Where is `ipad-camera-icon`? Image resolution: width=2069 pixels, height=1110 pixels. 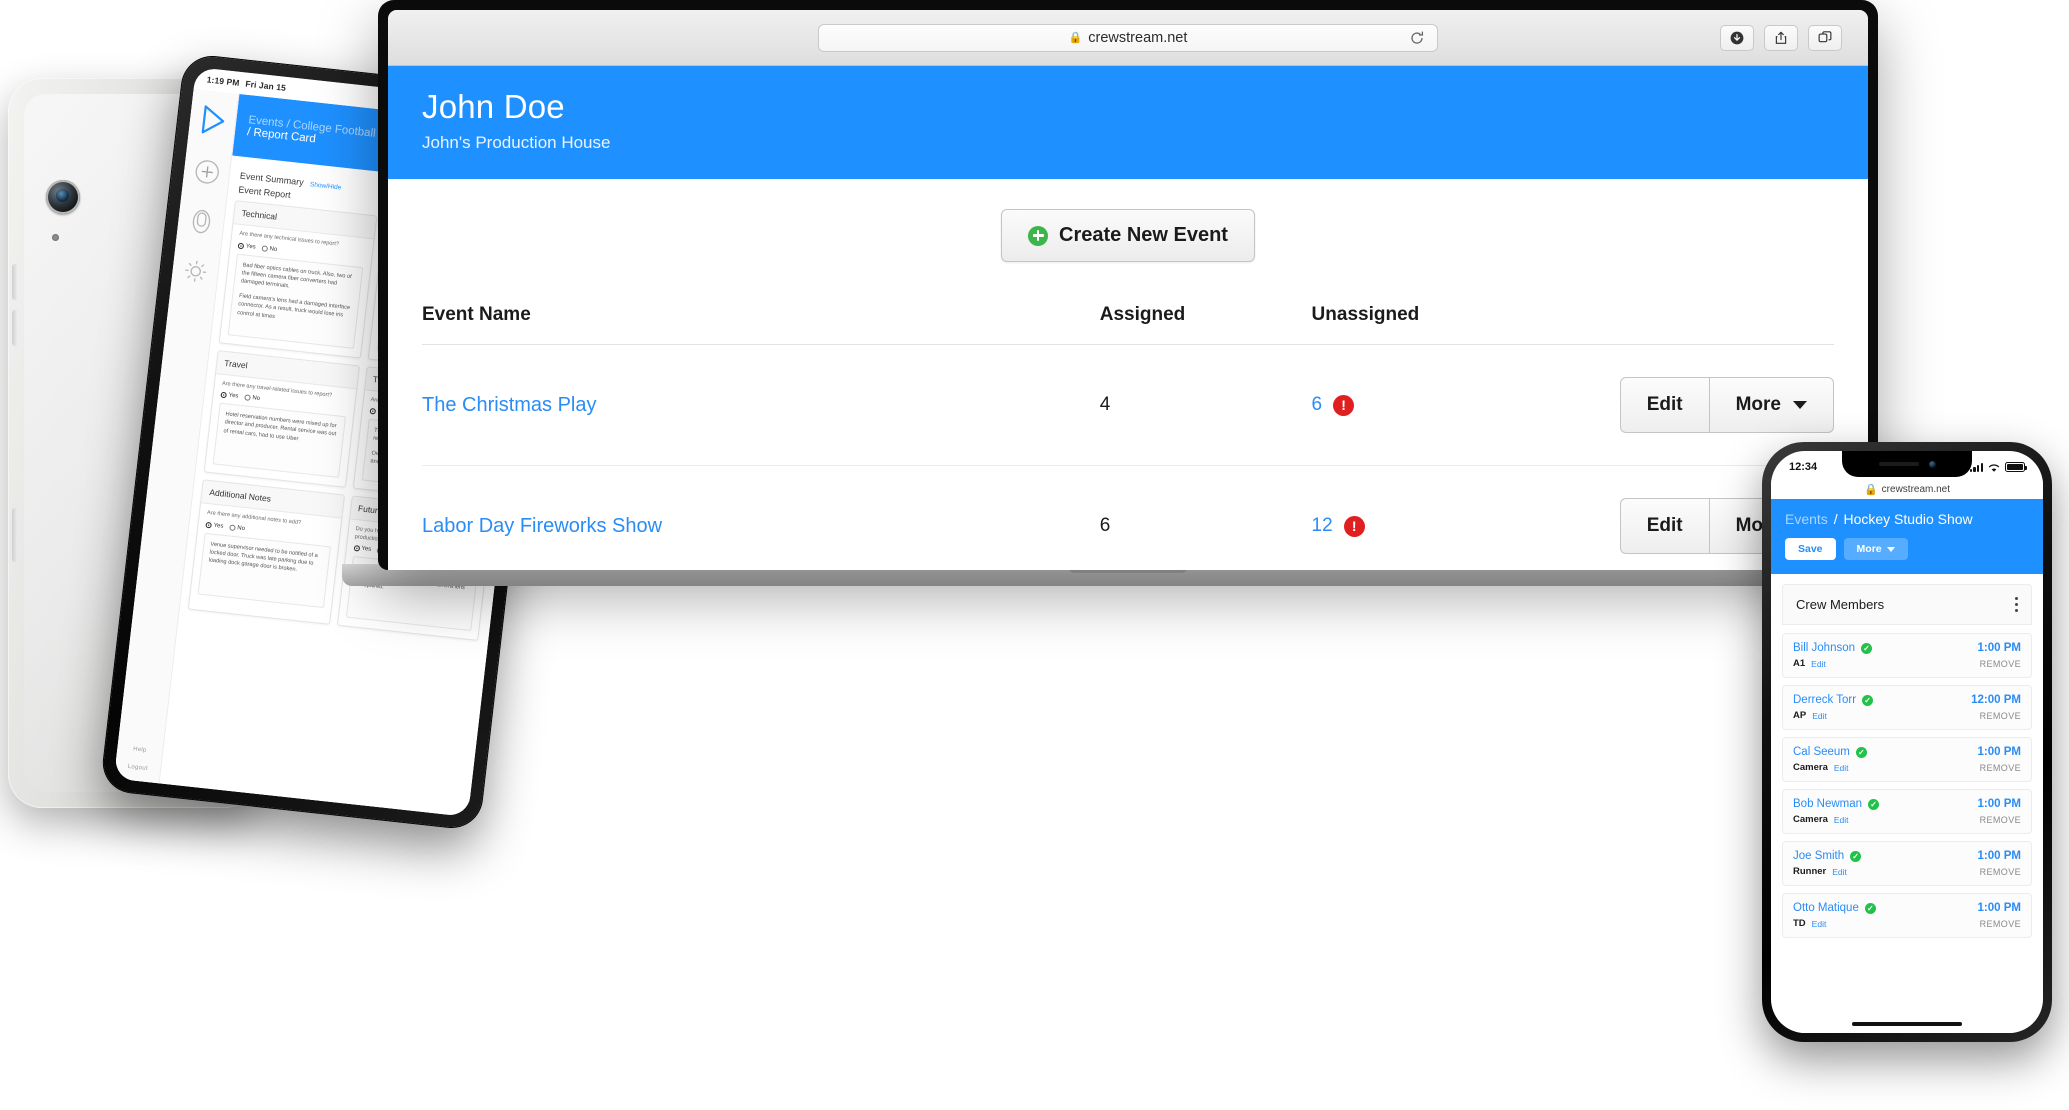
ipad-camera-icon is located at coordinates (63, 197).